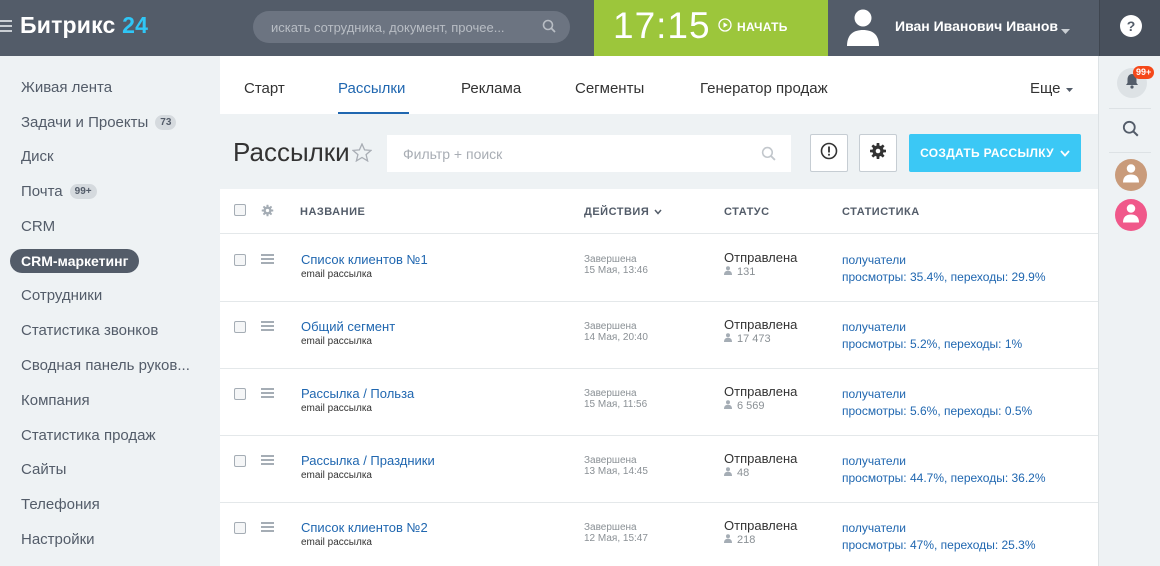 The width and height of the screenshot is (1160, 566). Describe the element at coordinates (711, 28) in the screenshot. I see `worktime-widget: 17:15 НАЧАТЬ` at that location.